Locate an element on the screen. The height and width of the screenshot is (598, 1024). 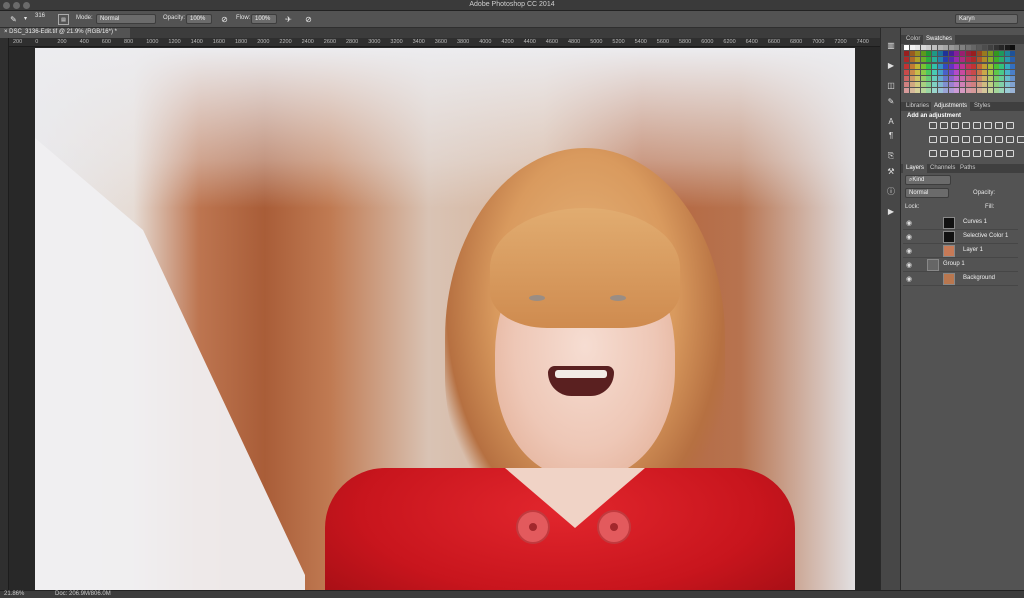
paragraph-panel-icon: ¶ is located at coordinates (891, 136).